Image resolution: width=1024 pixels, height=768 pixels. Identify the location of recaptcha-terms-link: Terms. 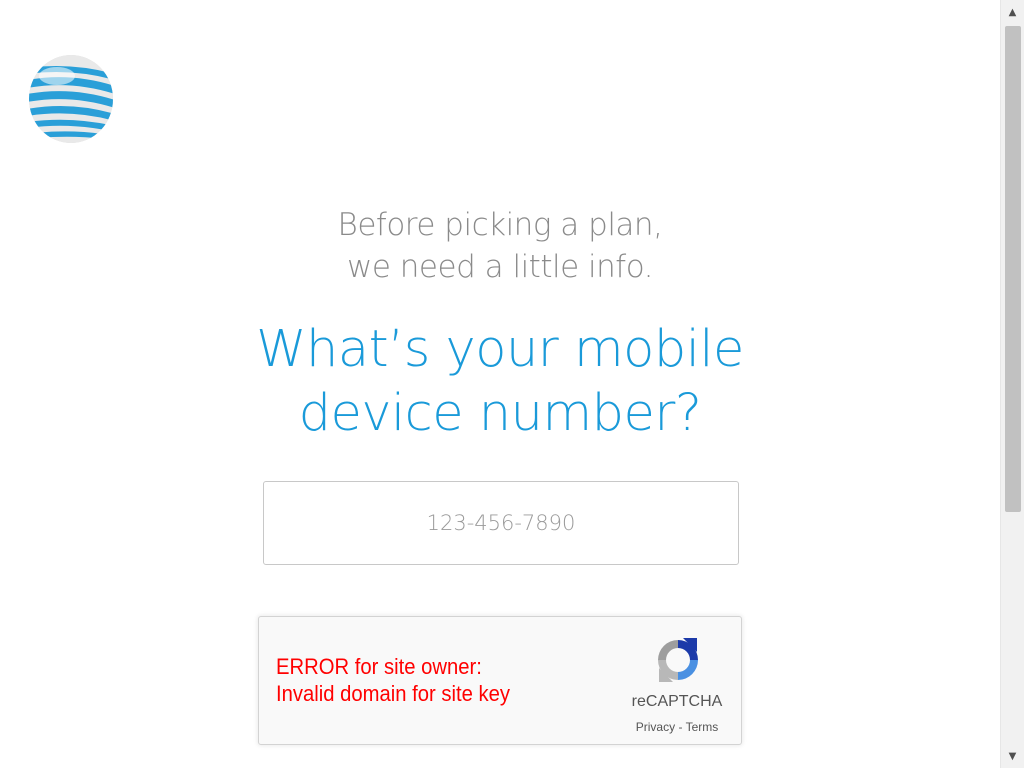
(702, 727).